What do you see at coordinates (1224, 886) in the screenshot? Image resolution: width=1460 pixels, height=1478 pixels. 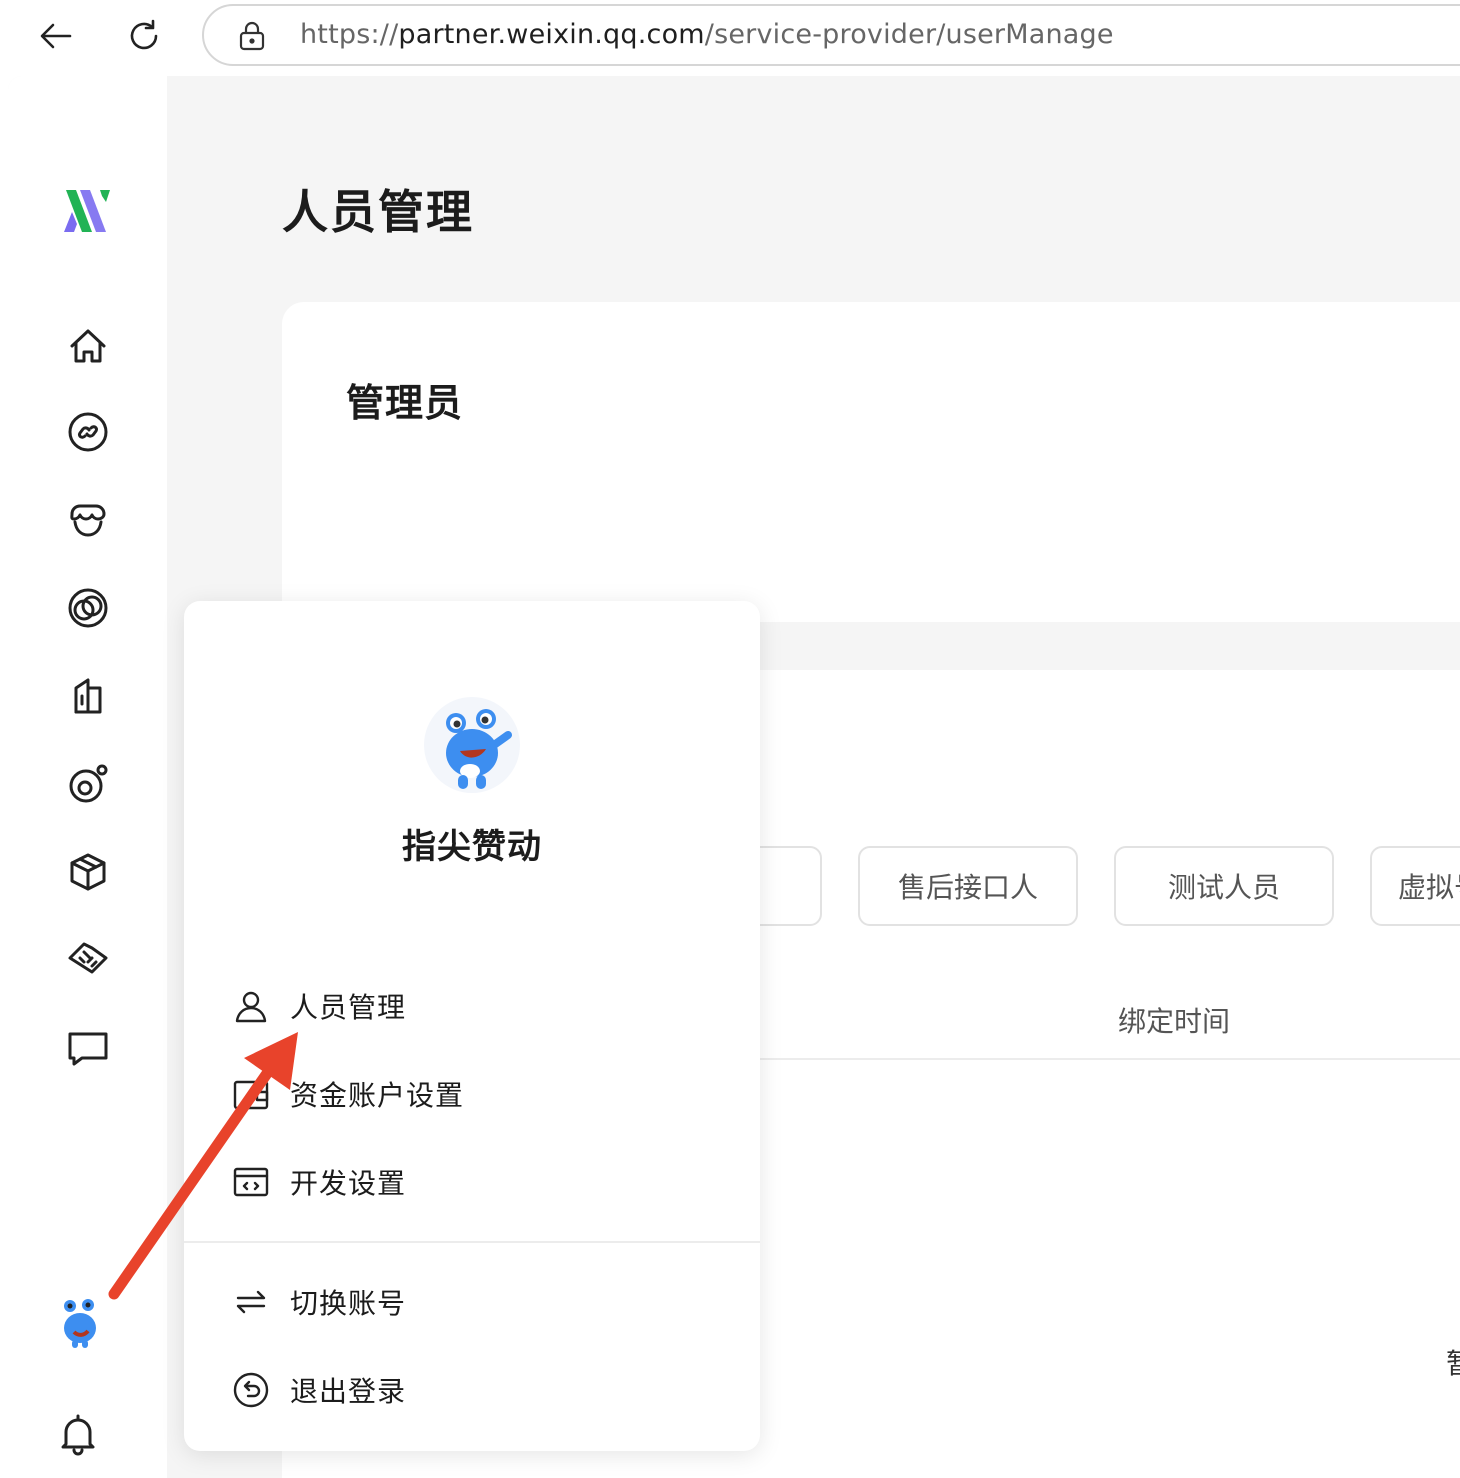 I see `role-tab-testers: 测试人员` at bounding box center [1224, 886].